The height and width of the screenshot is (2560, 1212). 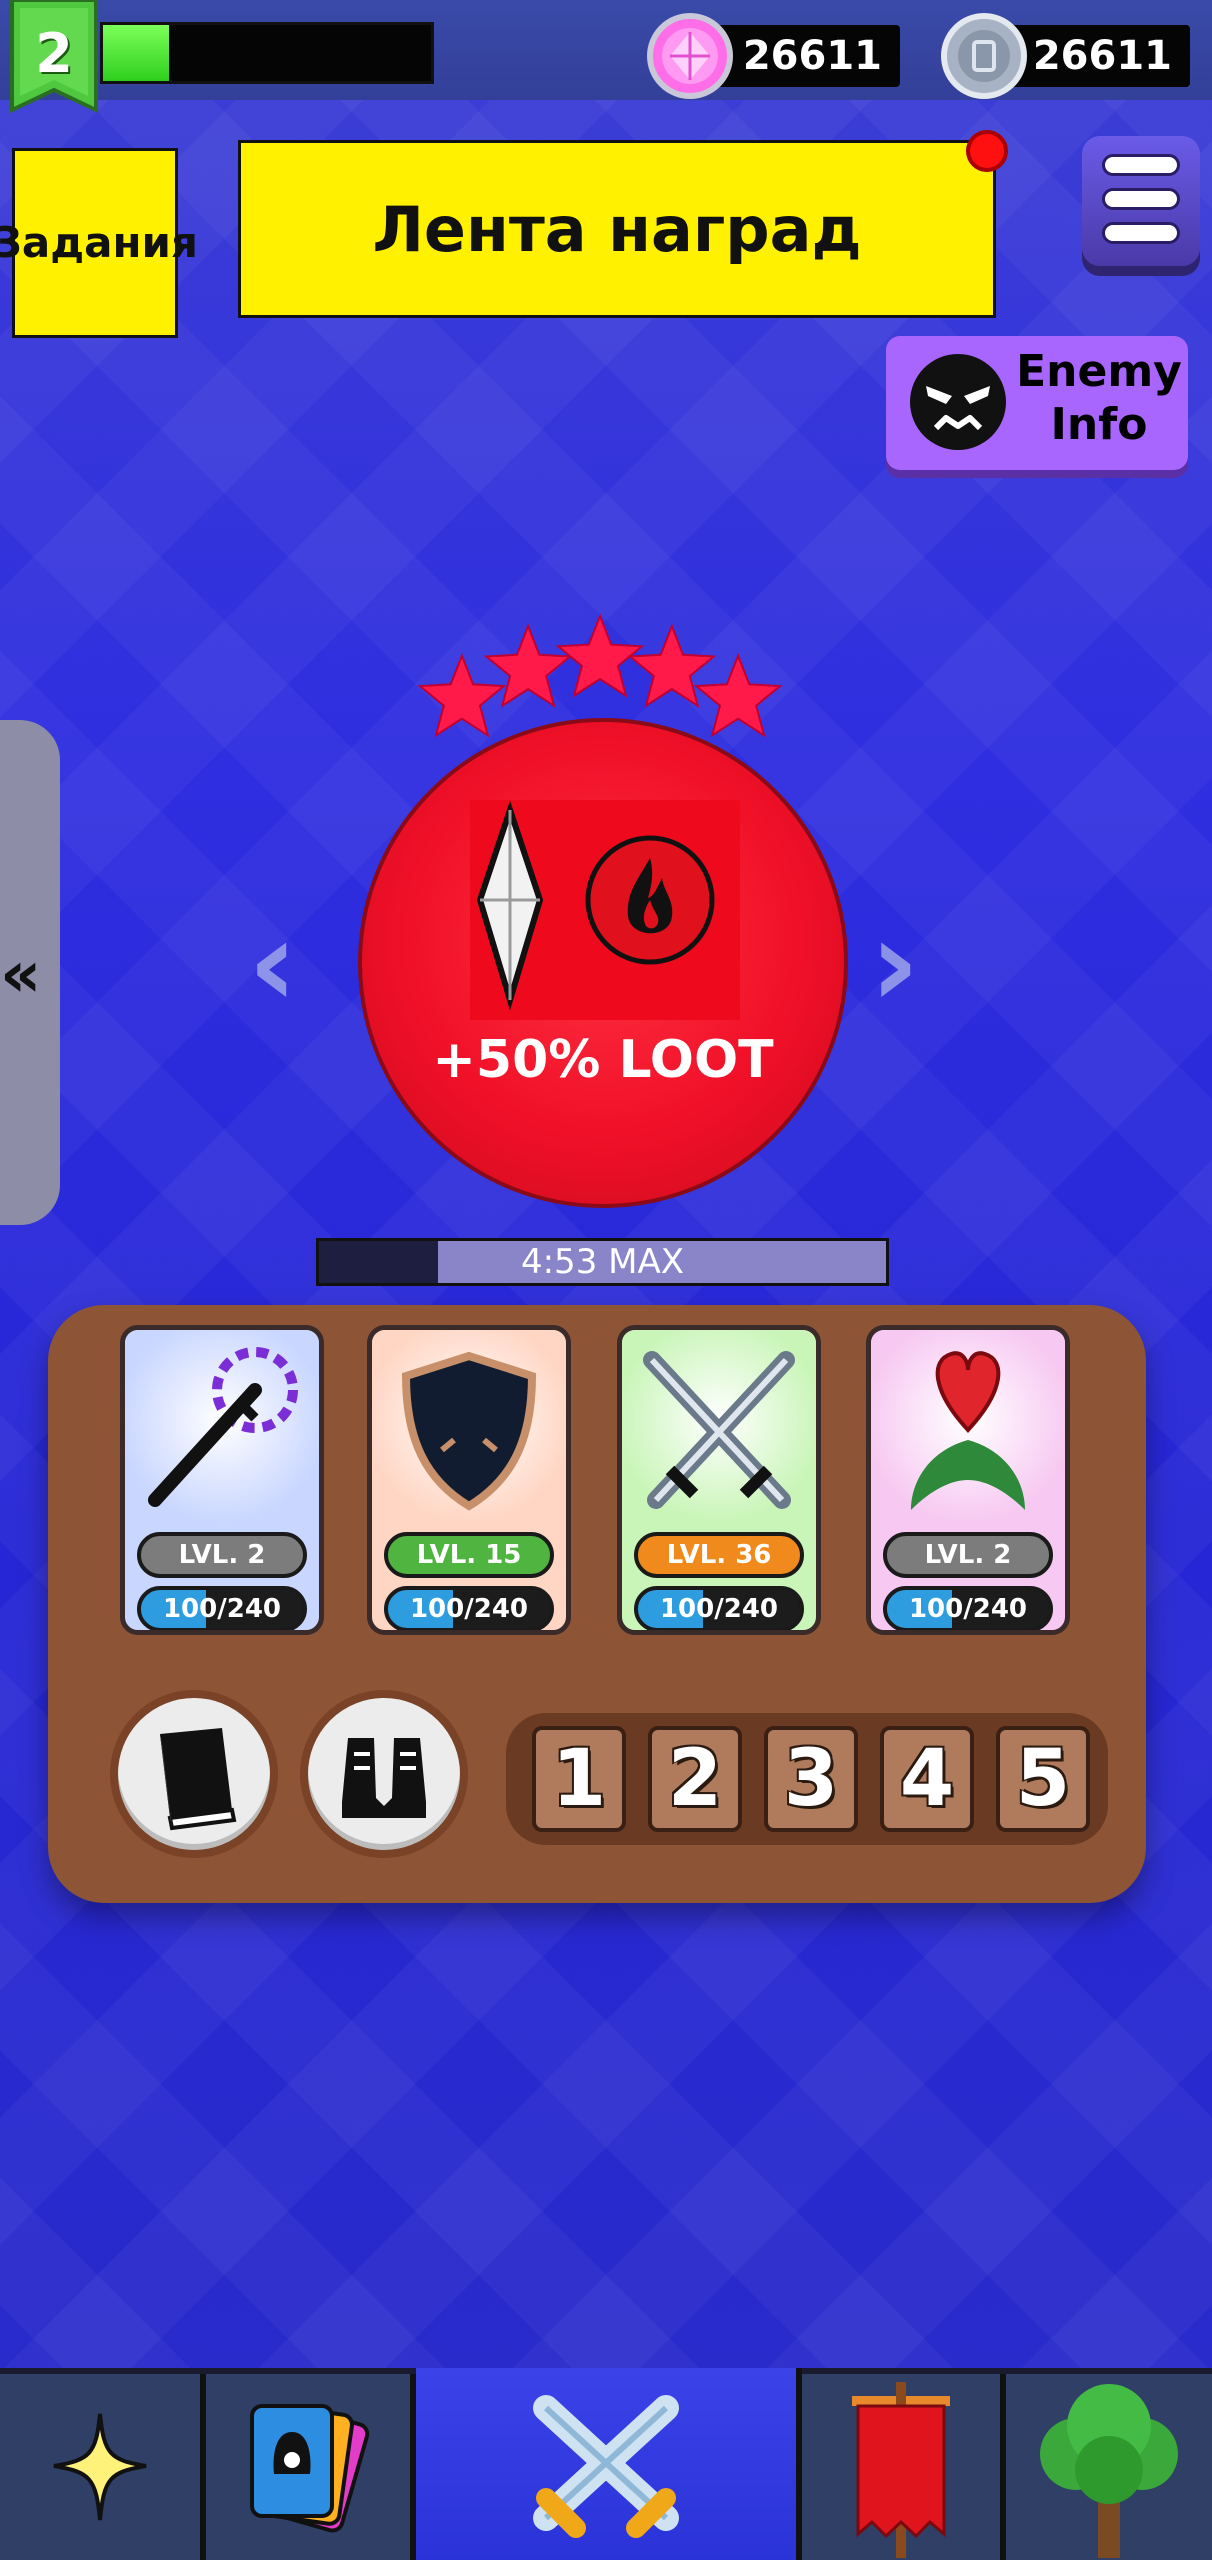 I want to click on sparkle-icon, so click(x=100, y=2467).